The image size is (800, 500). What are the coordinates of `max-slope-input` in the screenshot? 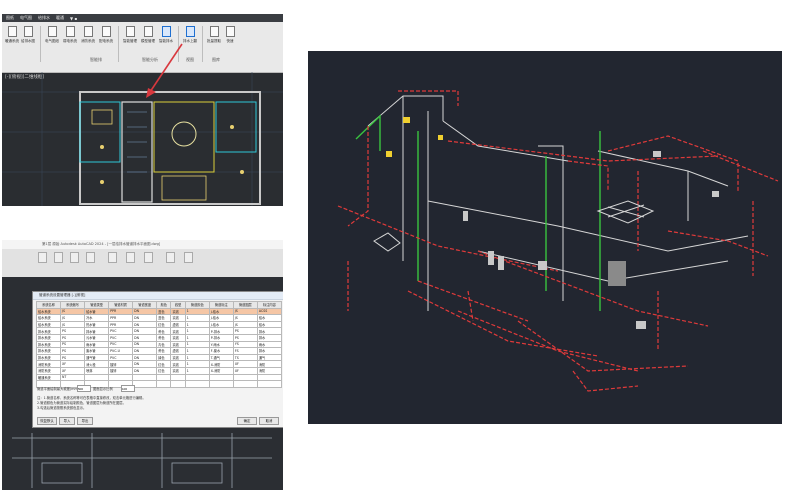 It's located at (84, 388).